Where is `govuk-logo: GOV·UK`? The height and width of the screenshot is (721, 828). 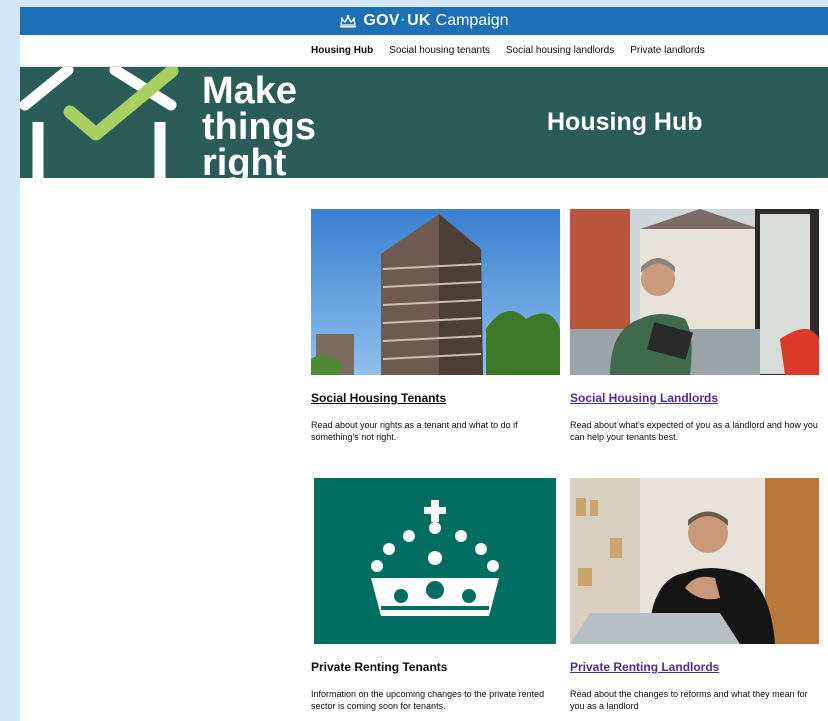 govuk-logo: GOV·UK is located at coordinates (396, 21).